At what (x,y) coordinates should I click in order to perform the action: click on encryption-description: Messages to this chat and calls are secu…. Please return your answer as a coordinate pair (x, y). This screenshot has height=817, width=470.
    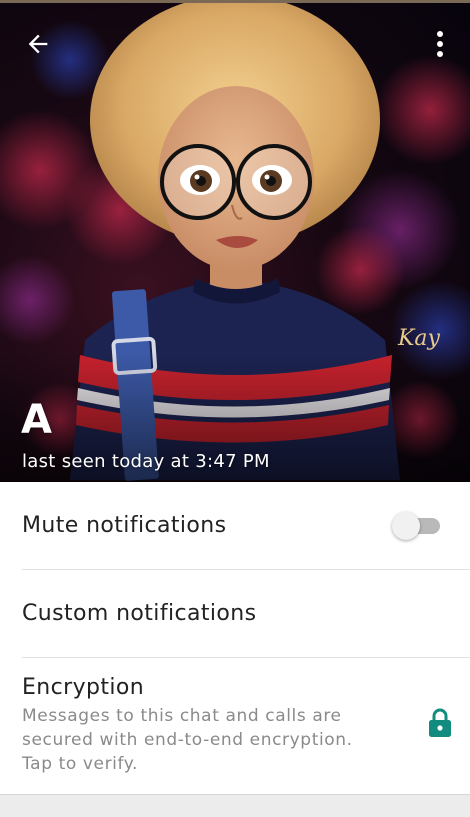
    Looking at the image, I should click on (187, 740).